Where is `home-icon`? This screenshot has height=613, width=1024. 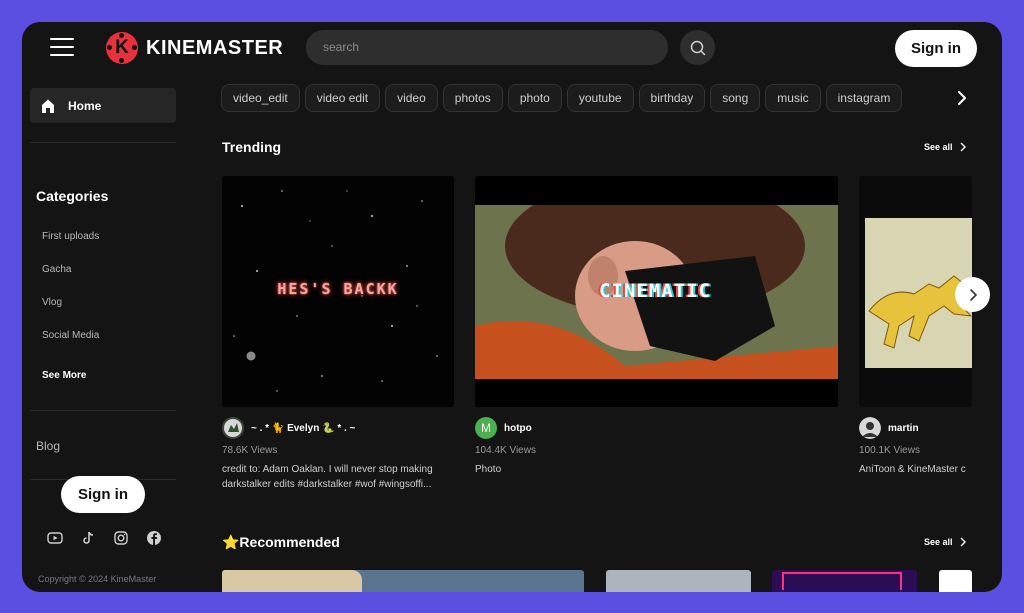 home-icon is located at coordinates (48, 106).